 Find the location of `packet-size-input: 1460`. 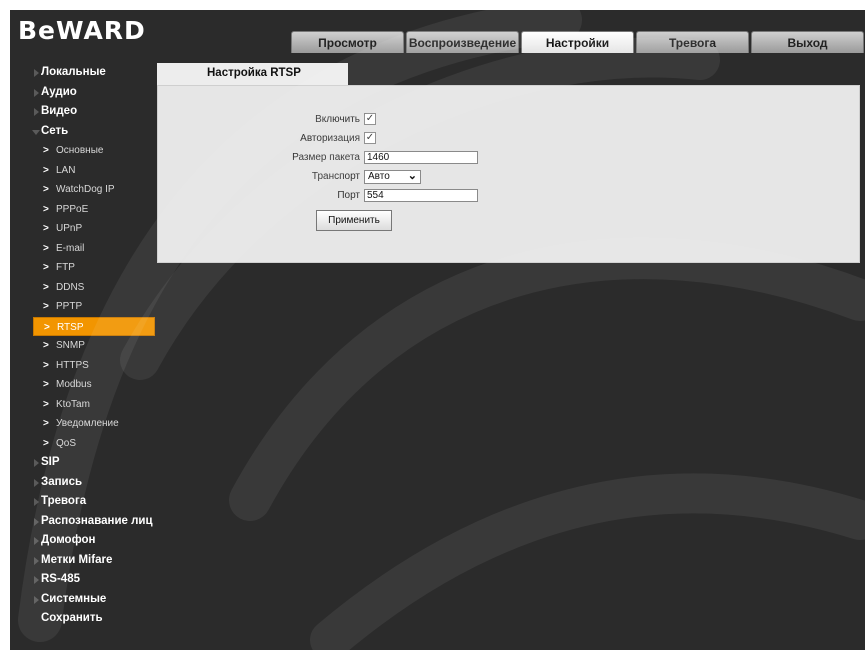

packet-size-input: 1460 is located at coordinates (421, 157).